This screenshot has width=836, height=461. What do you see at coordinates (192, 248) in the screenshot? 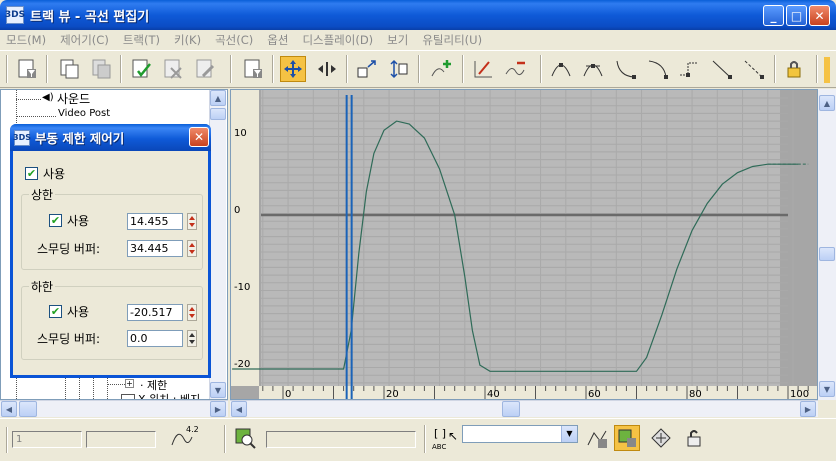
I see `upper-smooth-spinner` at bounding box center [192, 248].